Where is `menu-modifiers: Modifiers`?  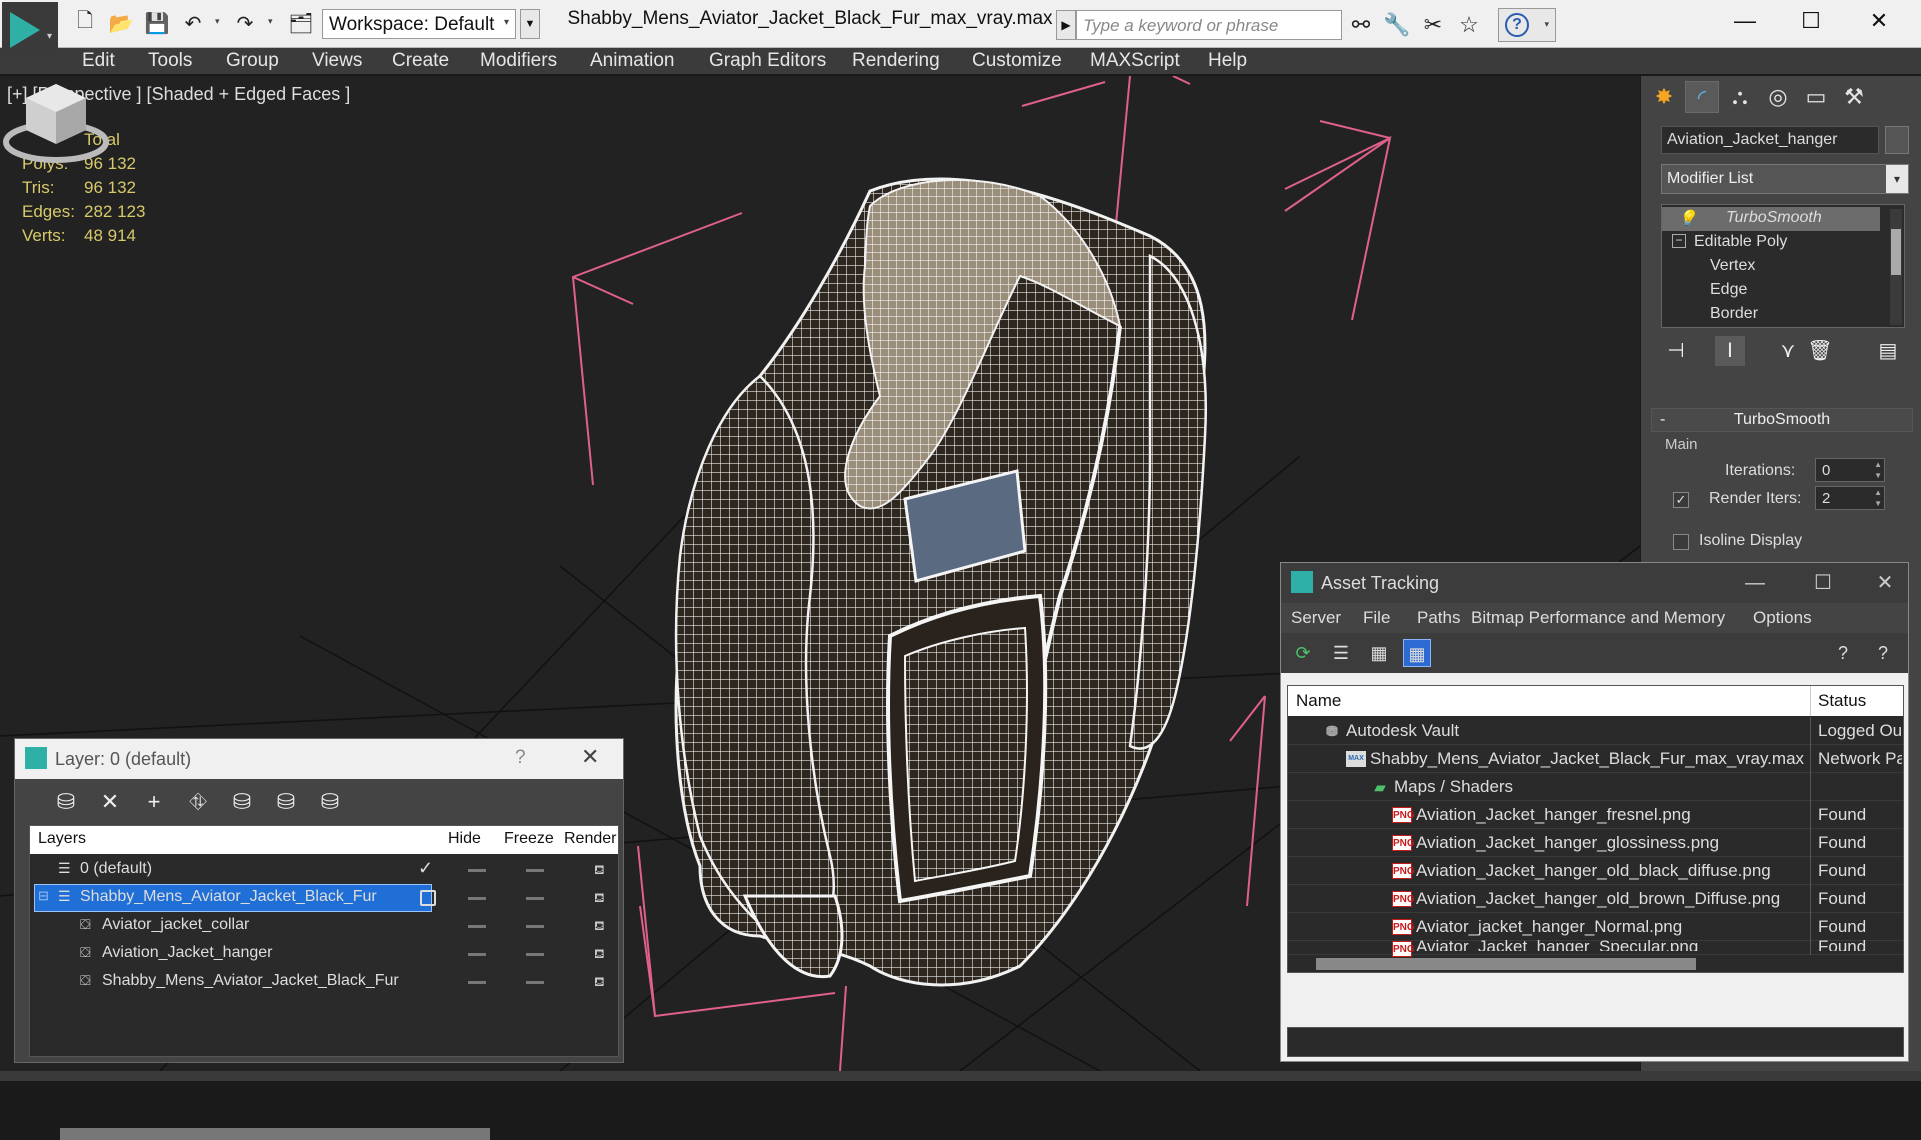
menu-modifiers: Modifiers is located at coordinates (518, 61).